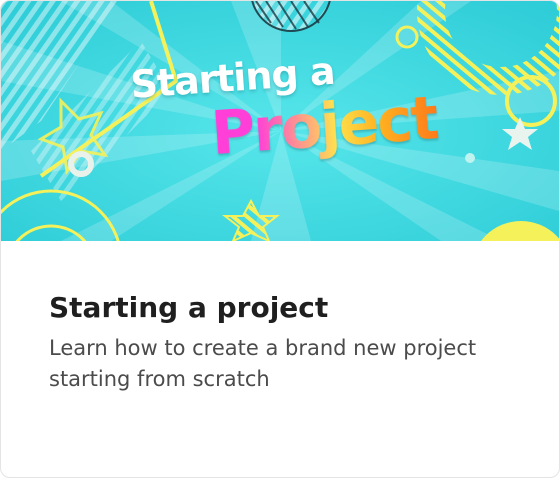 This screenshot has height=478, width=560. Describe the element at coordinates (280, 308) in the screenshot. I see `card-title: Starting a project` at that location.